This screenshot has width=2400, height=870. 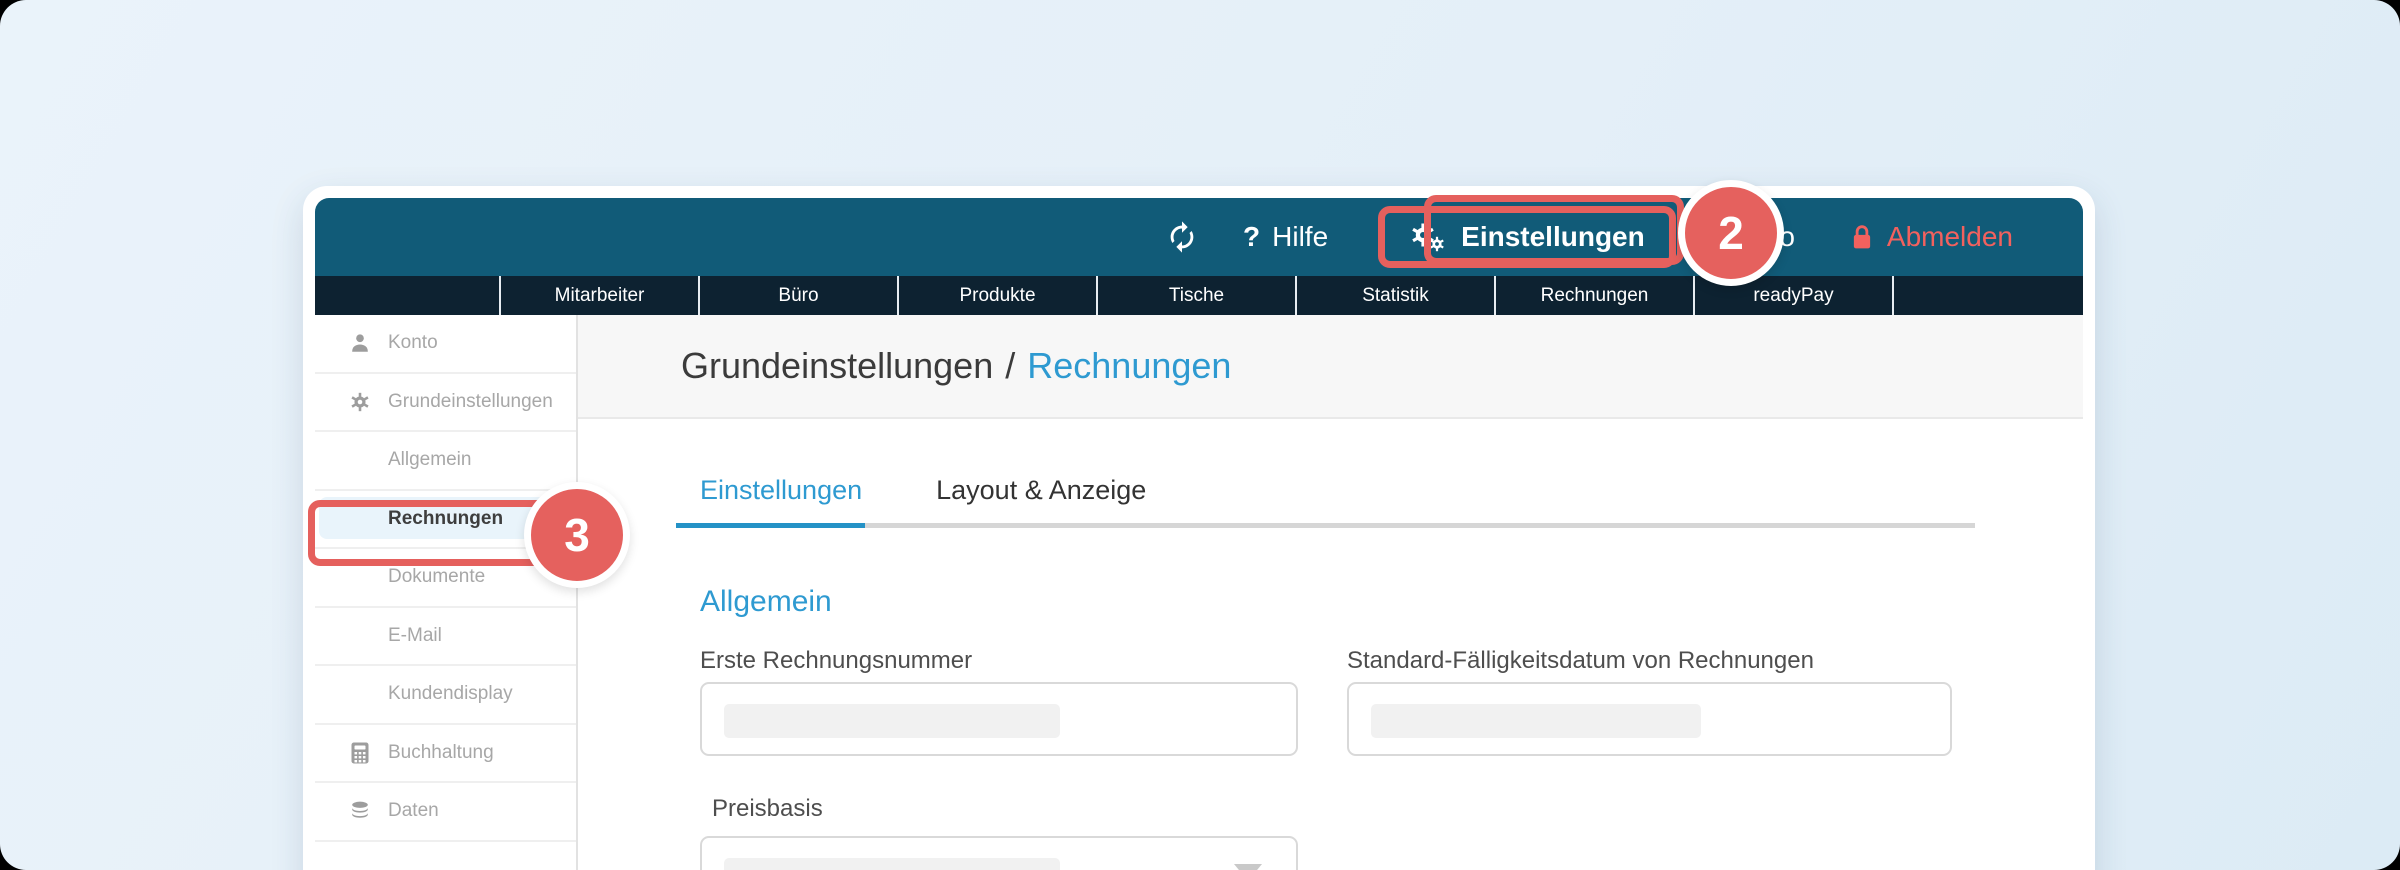 I want to click on lock-icon, so click(x=1862, y=237).